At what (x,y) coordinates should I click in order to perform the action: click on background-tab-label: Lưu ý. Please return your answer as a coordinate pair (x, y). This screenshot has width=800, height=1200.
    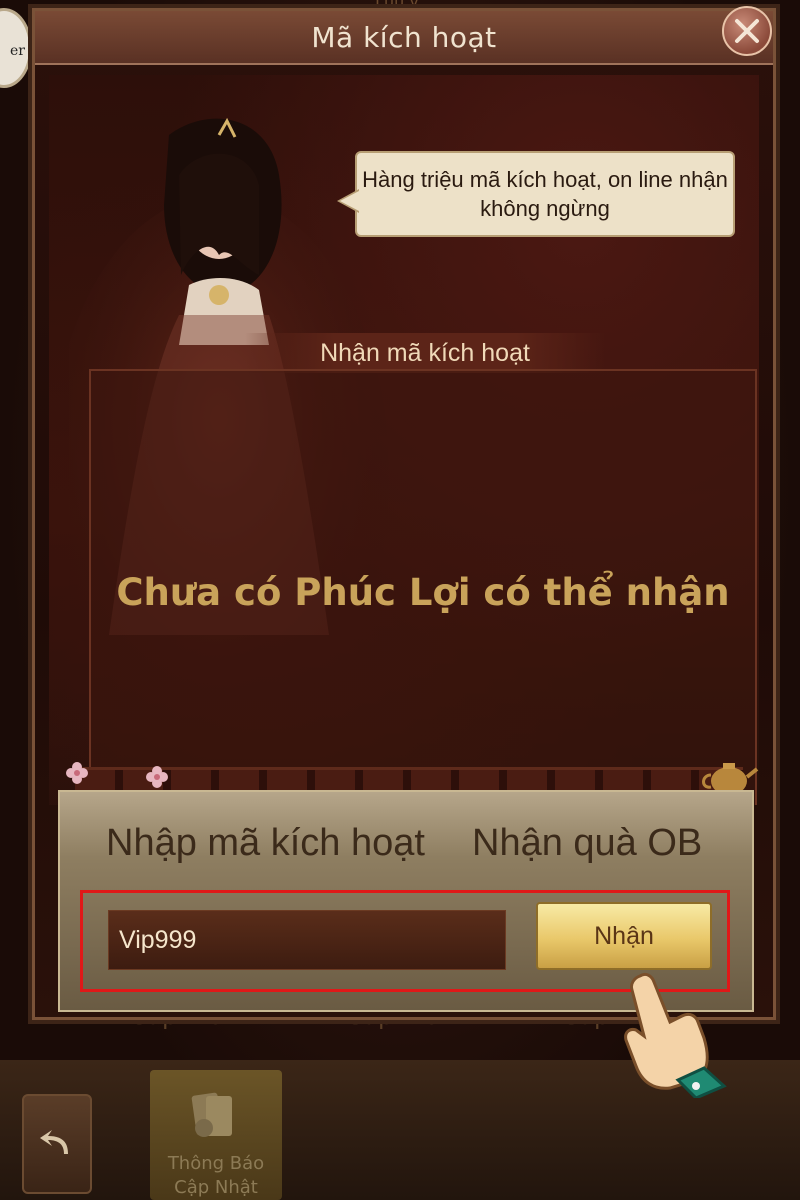
    Looking at the image, I should click on (397, 5).